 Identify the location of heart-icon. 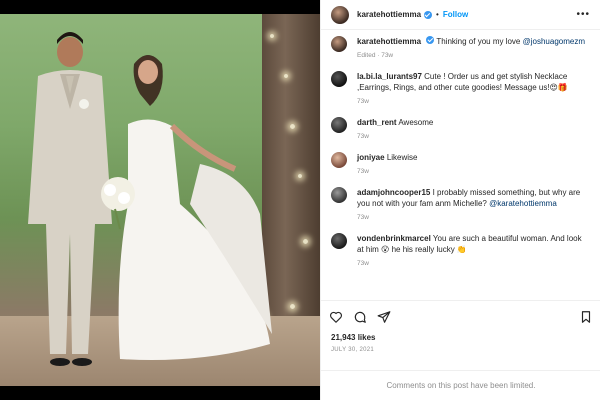
(336, 317).